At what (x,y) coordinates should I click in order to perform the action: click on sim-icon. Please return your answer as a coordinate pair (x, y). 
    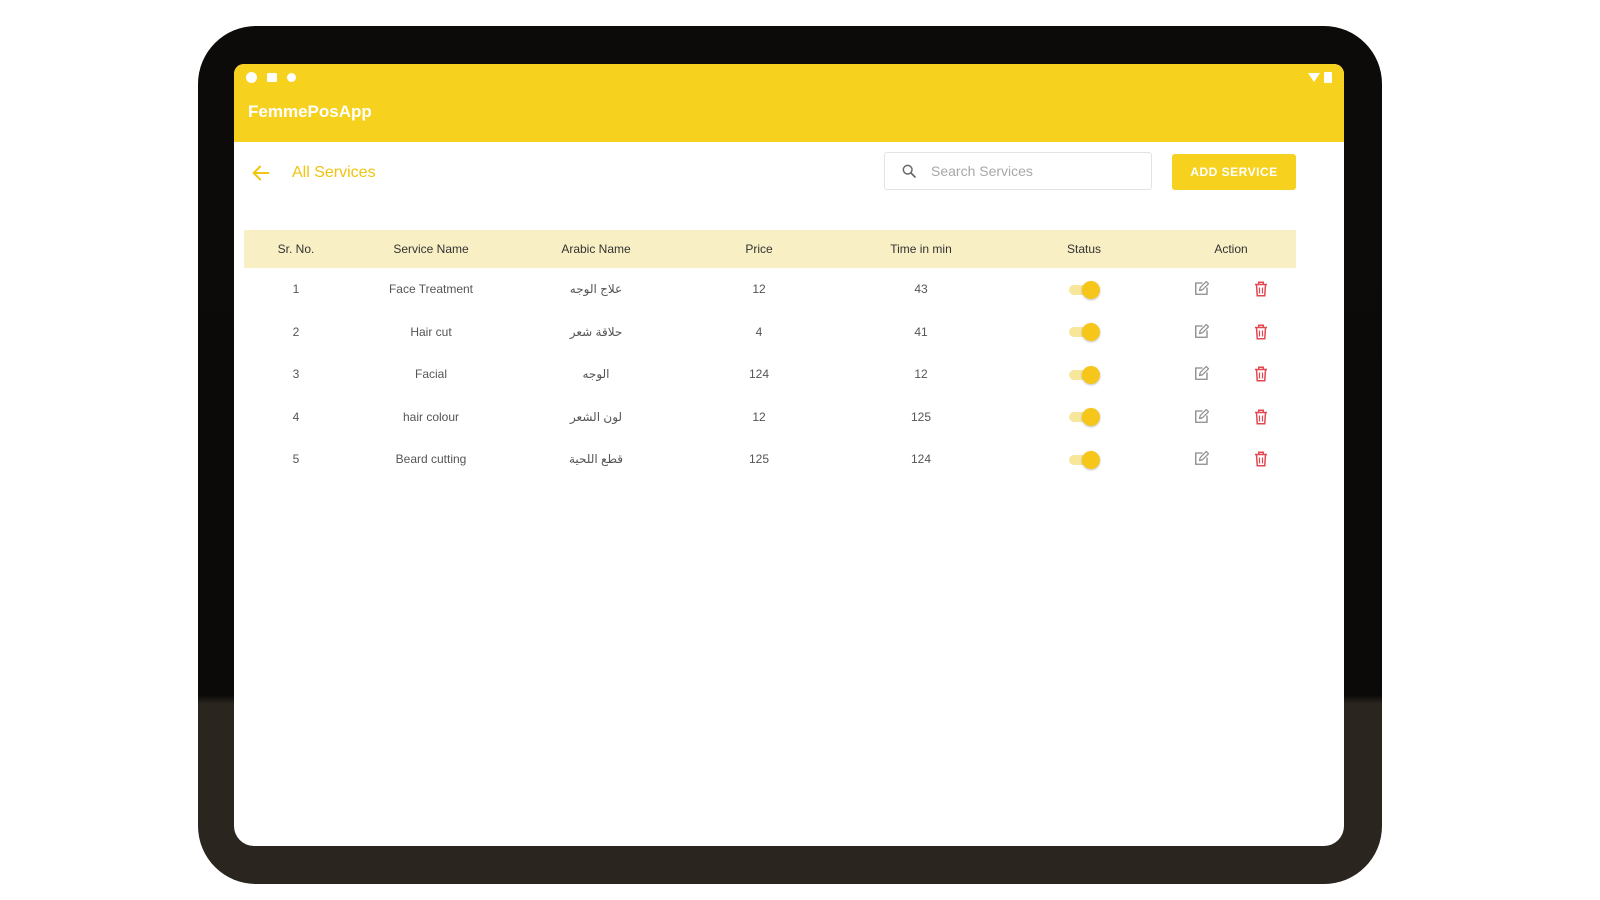
    Looking at the image, I should click on (272, 77).